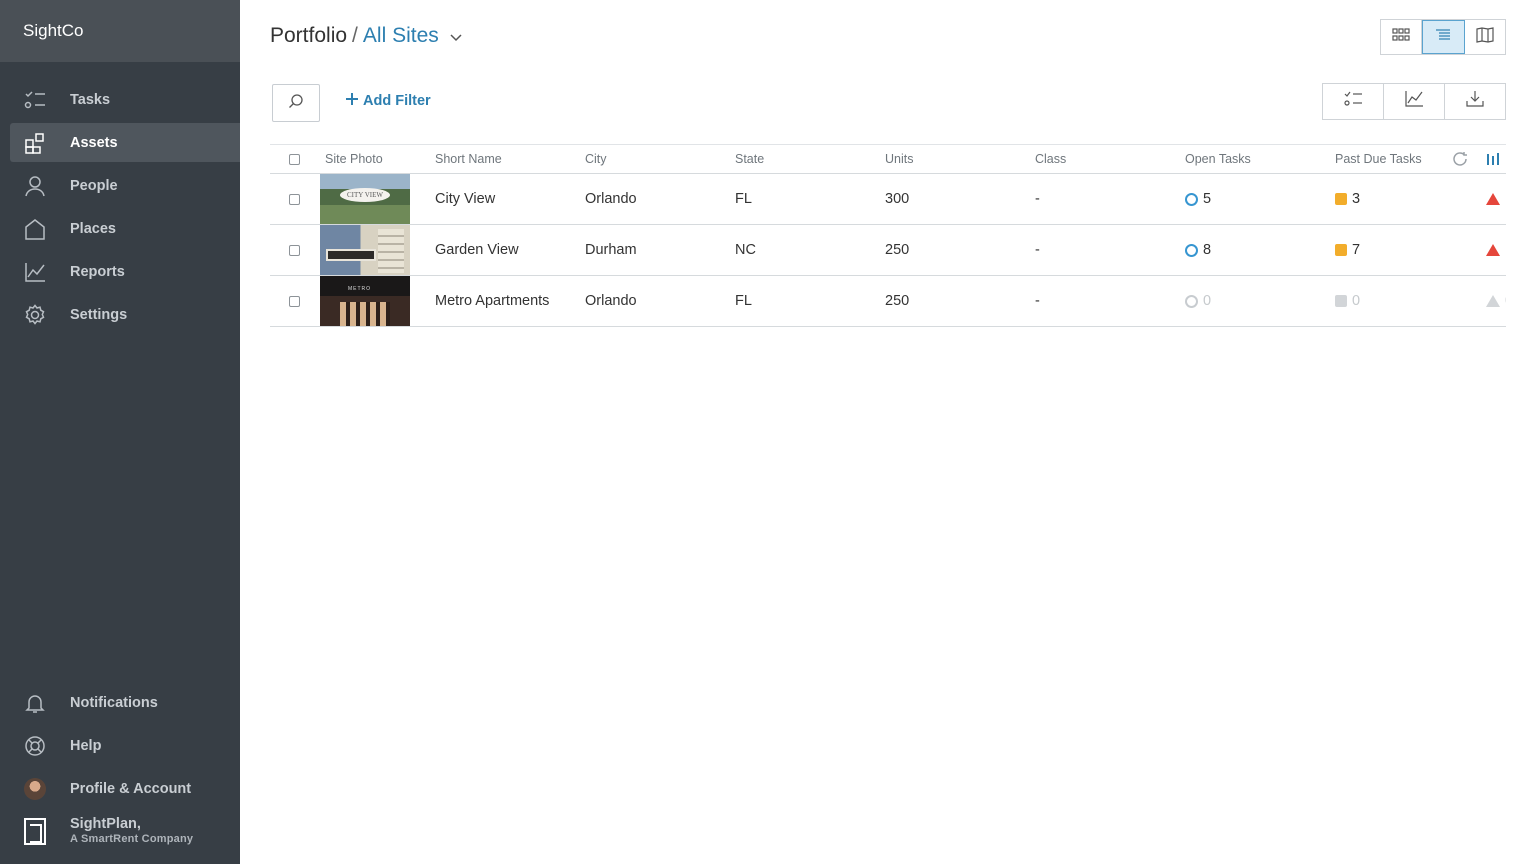  Describe the element at coordinates (1378, 159) in the screenshot. I see `column-header-past-due-tasks: Past Due Tasks` at that location.